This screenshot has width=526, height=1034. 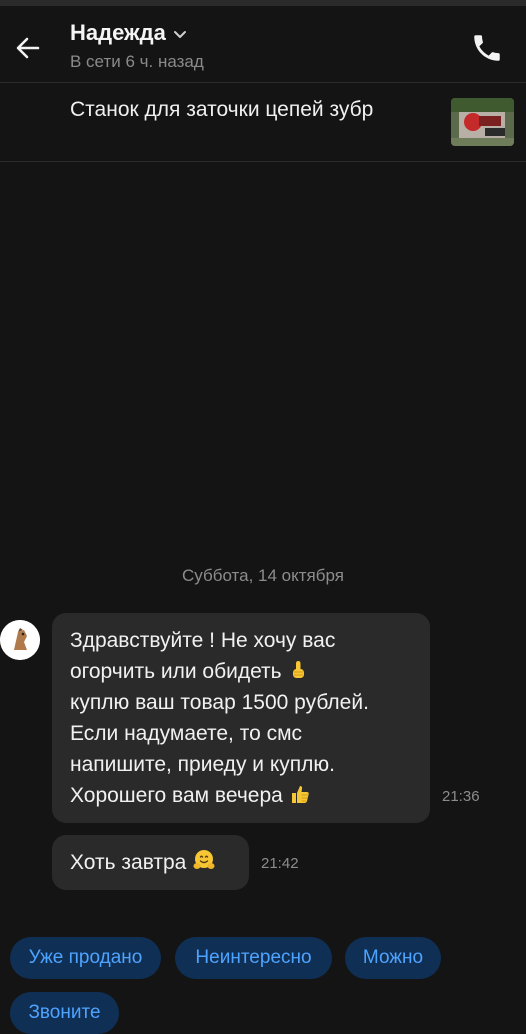 What do you see at coordinates (64, 1013) in the screenshot?
I see `quick-reply-call: Звоните` at bounding box center [64, 1013].